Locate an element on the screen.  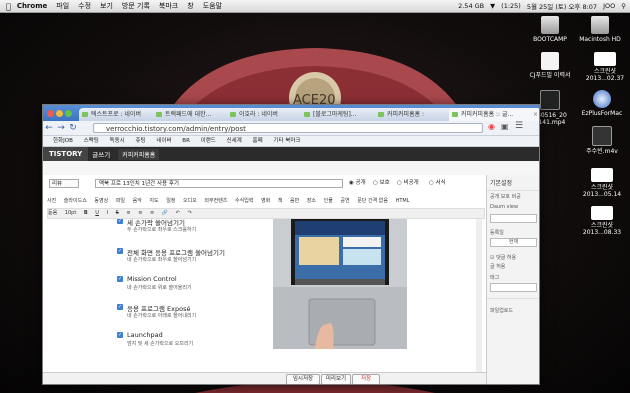
desktop-icon-screenshot-2: 스크린샷 2013...05.14 is located at coordinates (601, 183).